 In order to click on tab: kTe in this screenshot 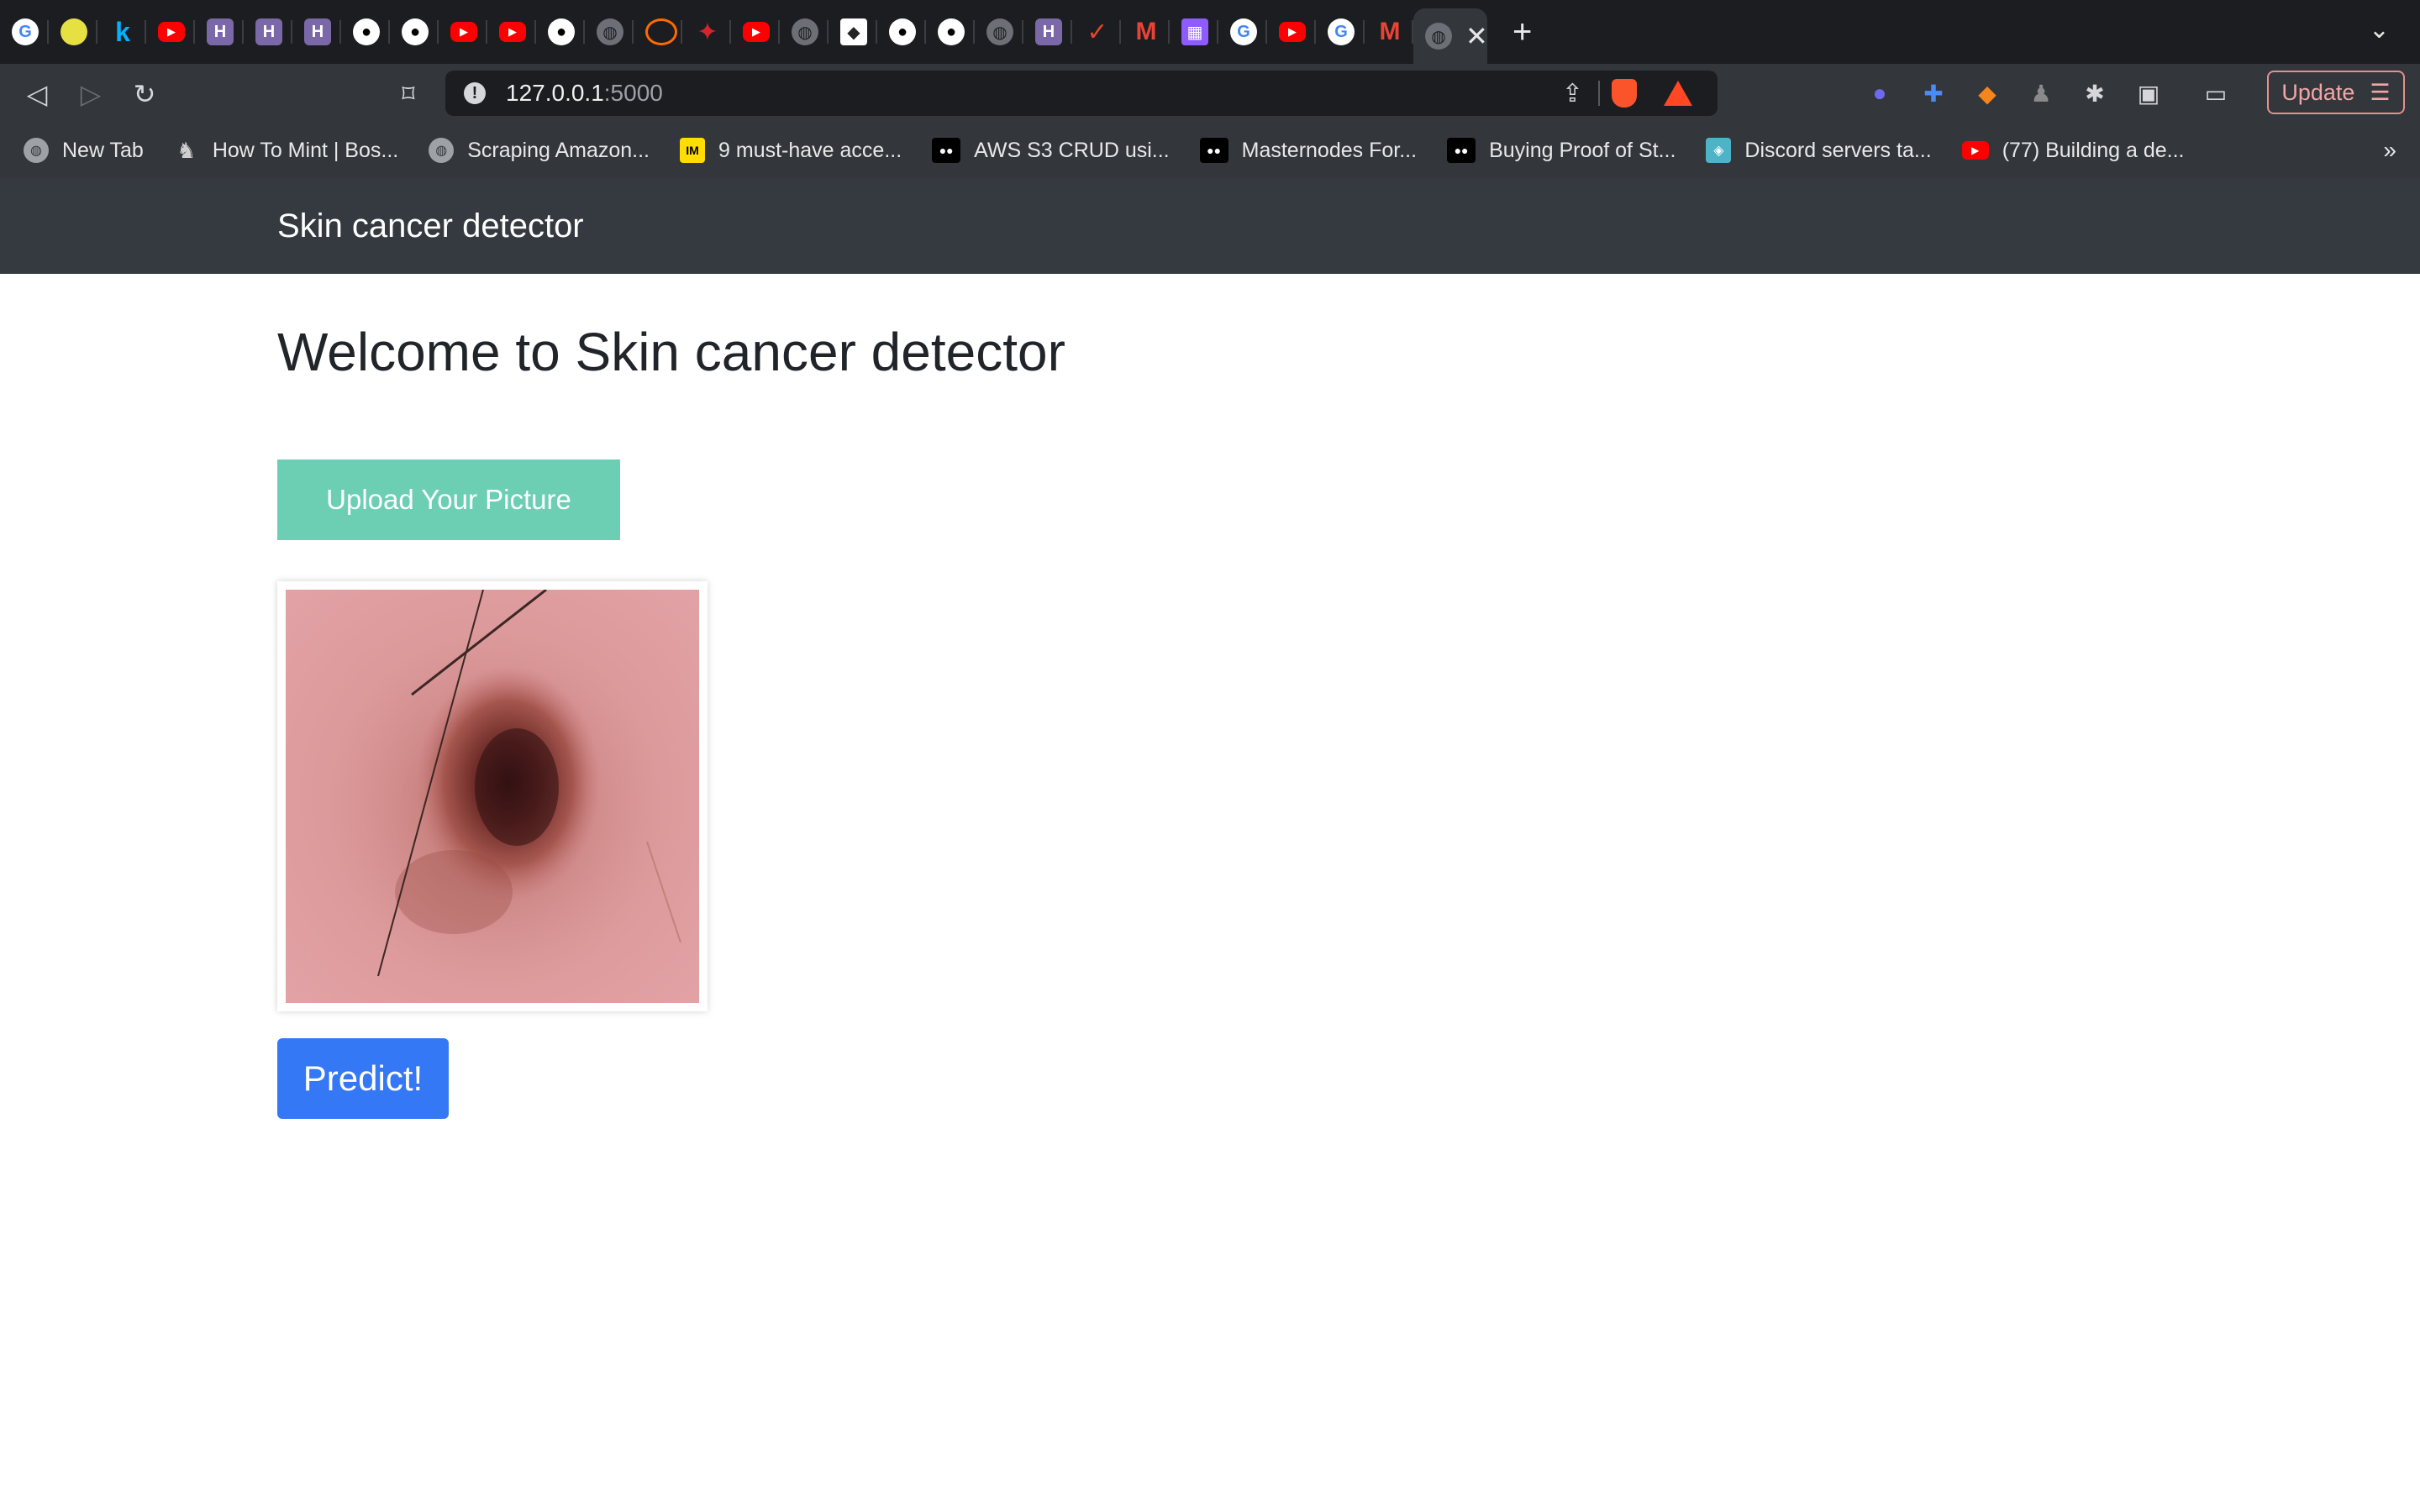, I will do `click(121, 32)`.